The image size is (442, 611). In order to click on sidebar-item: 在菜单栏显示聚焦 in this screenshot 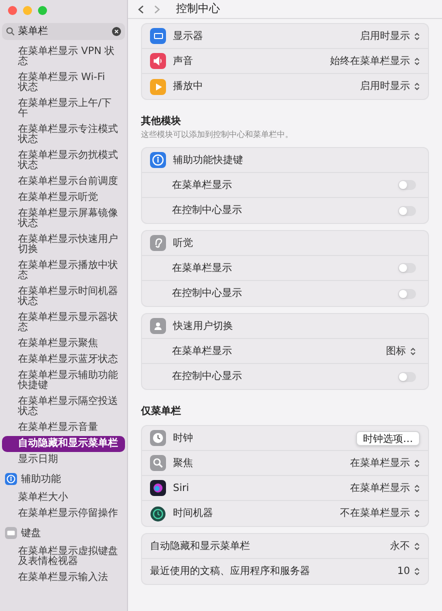, I will do `click(63, 344)`.